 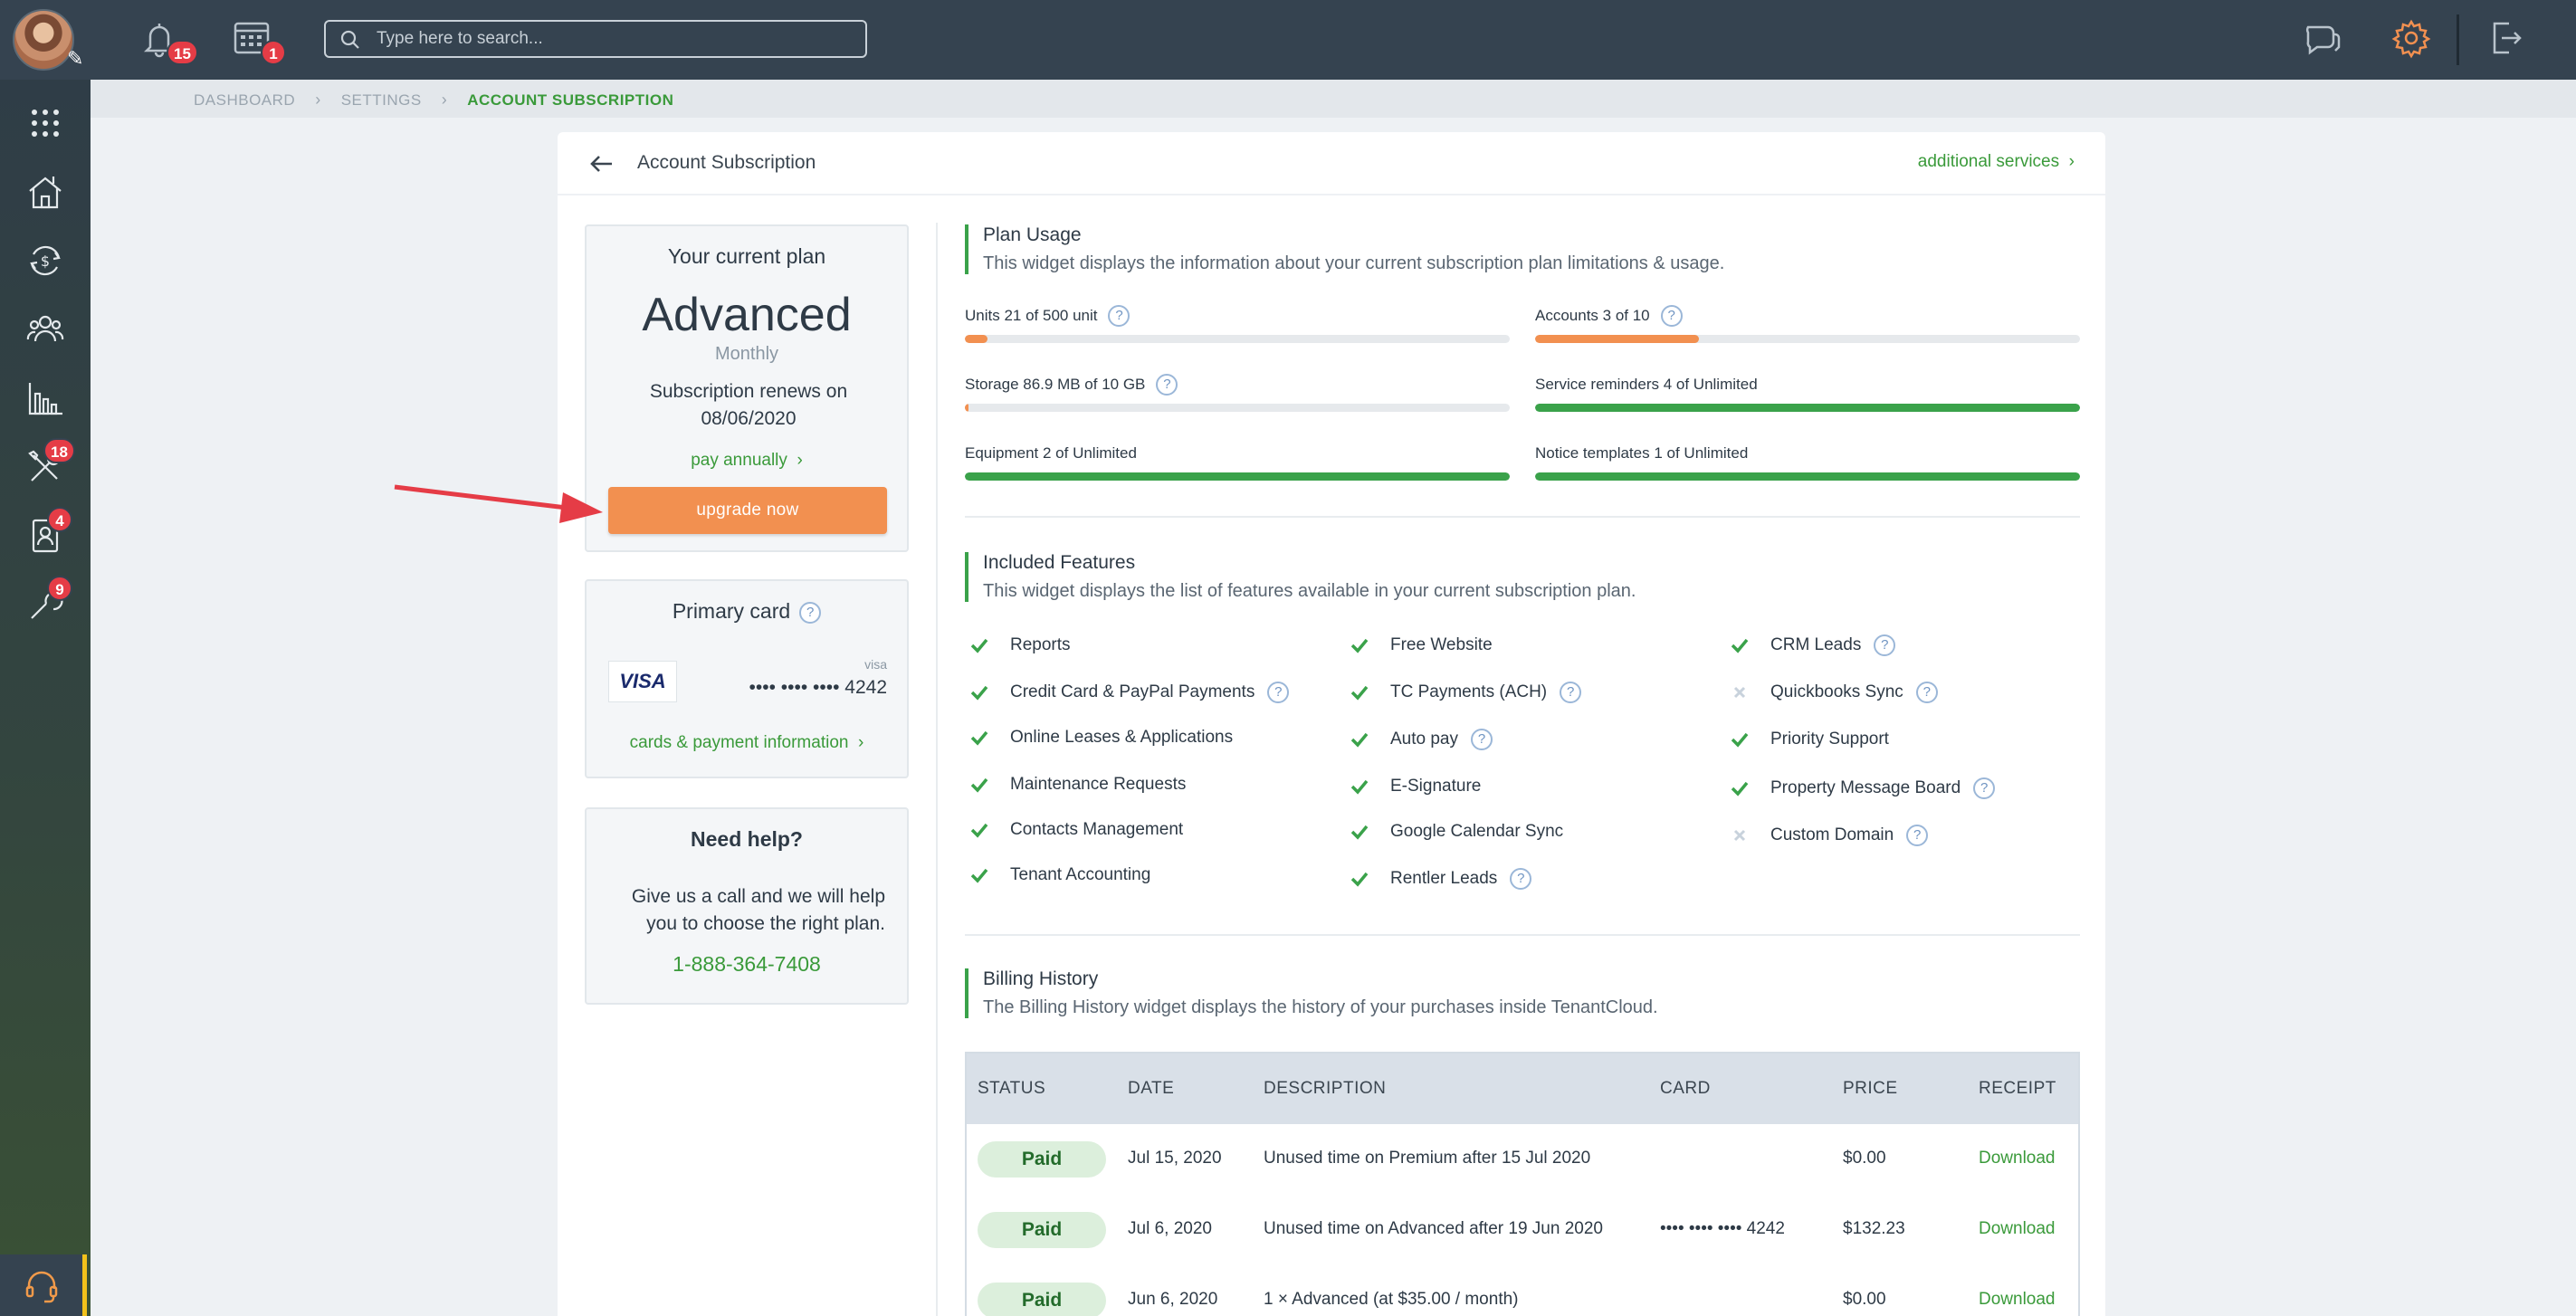 What do you see at coordinates (2412, 38) in the screenshot?
I see `settings-gear-icon` at bounding box center [2412, 38].